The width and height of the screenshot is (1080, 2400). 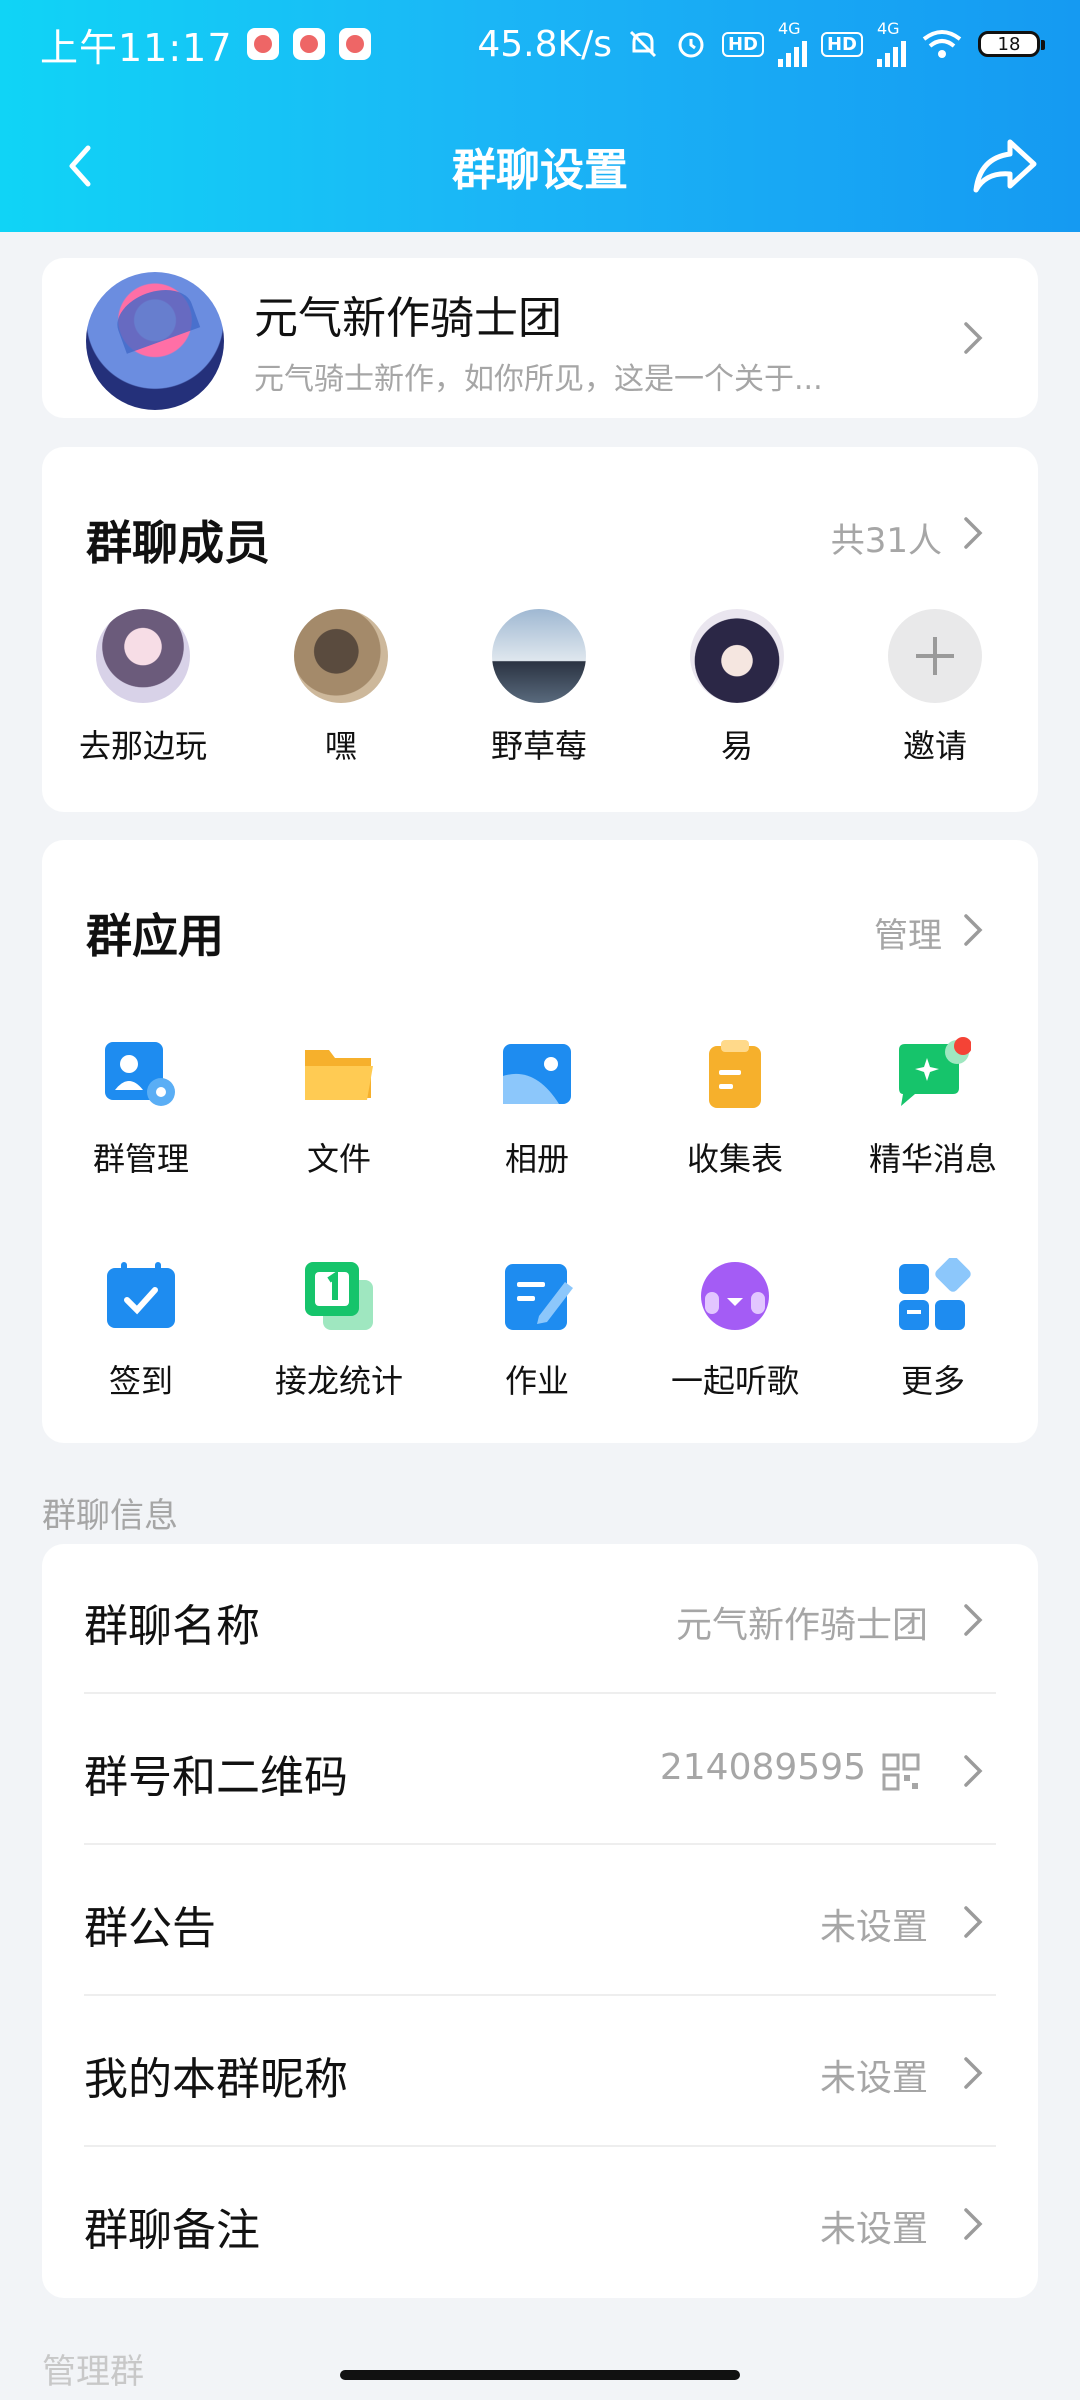 What do you see at coordinates (891, 52) in the screenshot?
I see `signal-icon` at bounding box center [891, 52].